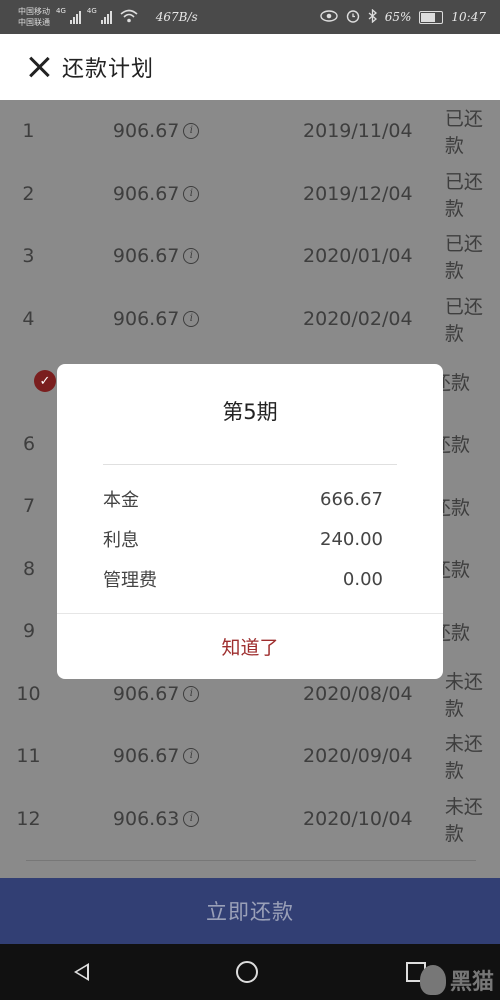  Describe the element at coordinates (358, 693) in the screenshot. I see `due-date: 2020/08/04` at that location.